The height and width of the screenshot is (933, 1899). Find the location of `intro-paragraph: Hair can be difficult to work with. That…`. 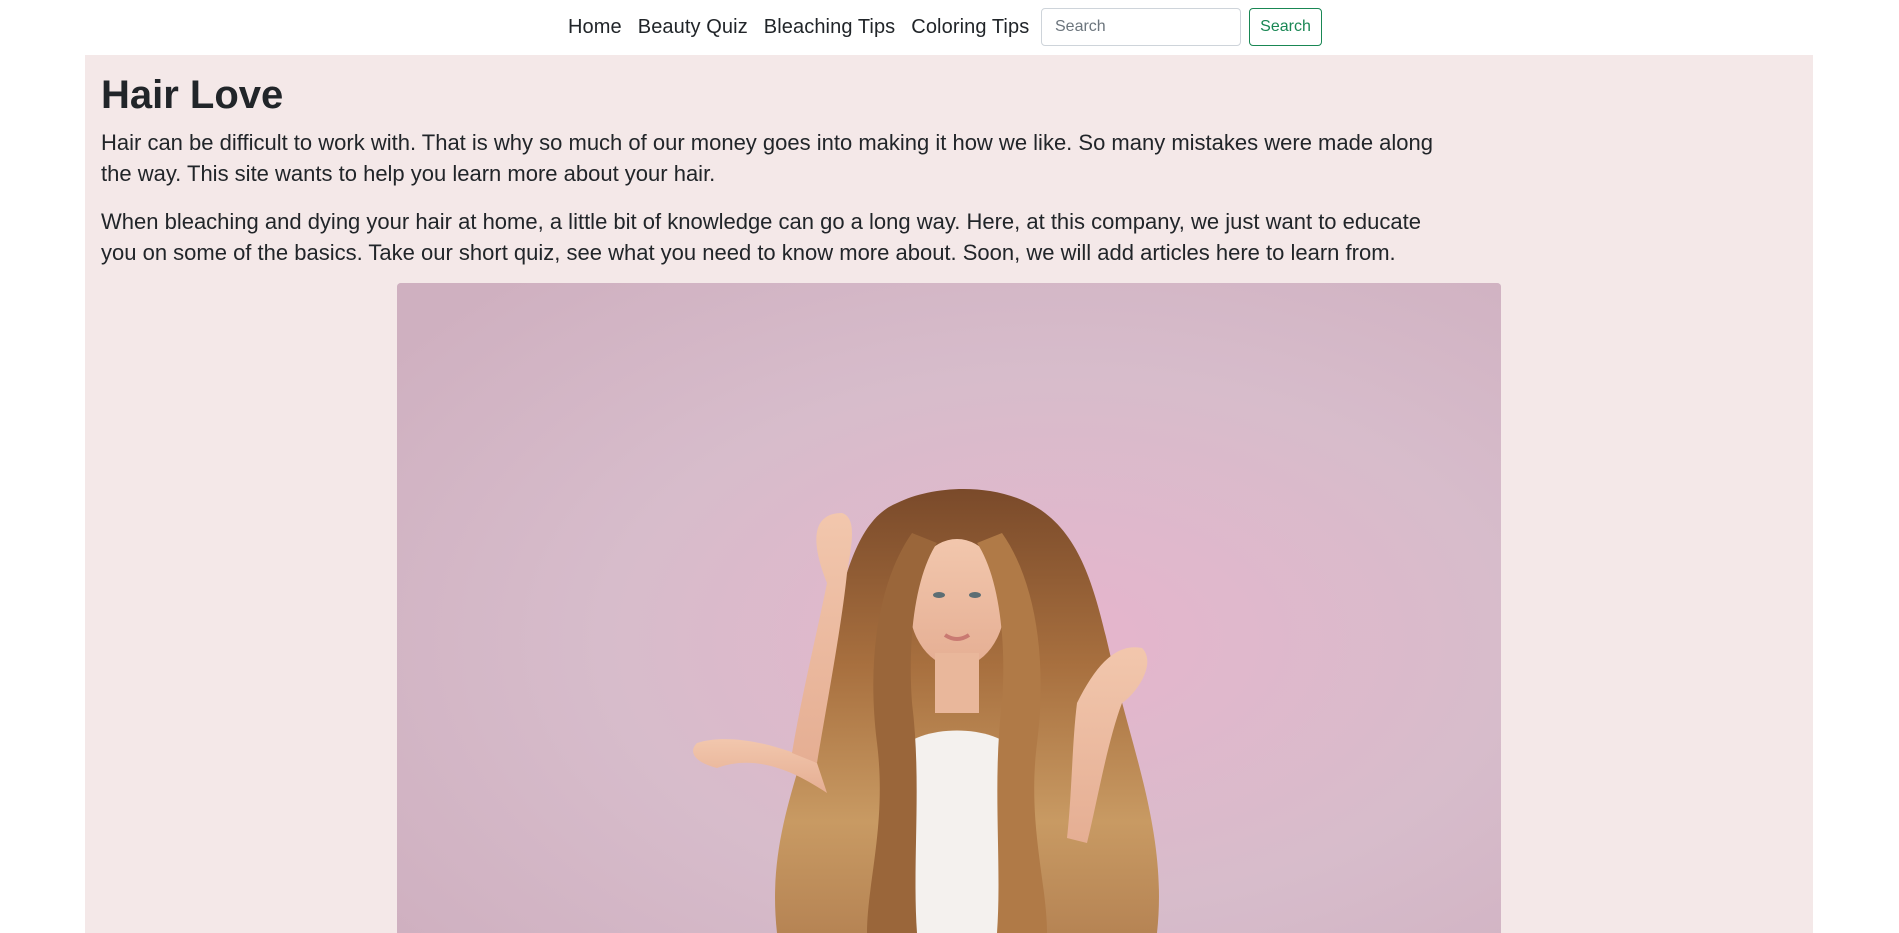

intro-paragraph: Hair can be difficult to work with. That… is located at coordinates (767, 158).